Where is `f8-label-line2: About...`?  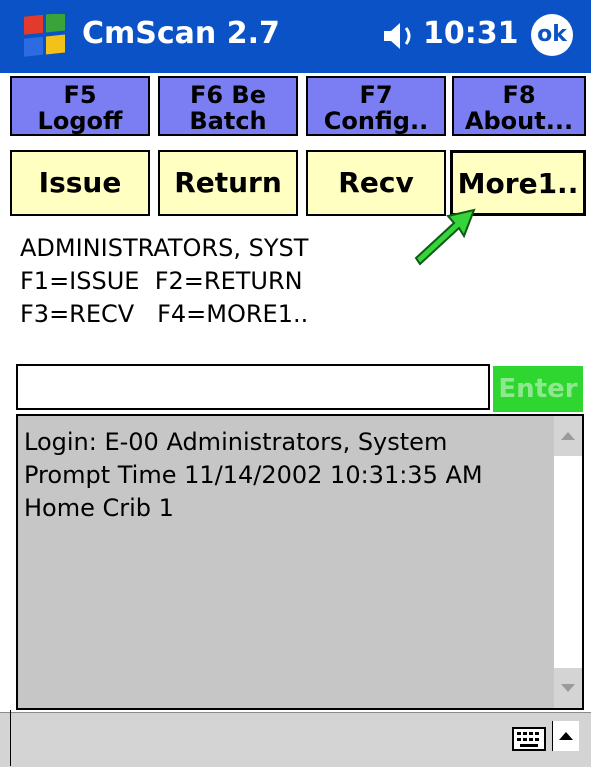 f8-label-line2: About... is located at coordinates (519, 121).